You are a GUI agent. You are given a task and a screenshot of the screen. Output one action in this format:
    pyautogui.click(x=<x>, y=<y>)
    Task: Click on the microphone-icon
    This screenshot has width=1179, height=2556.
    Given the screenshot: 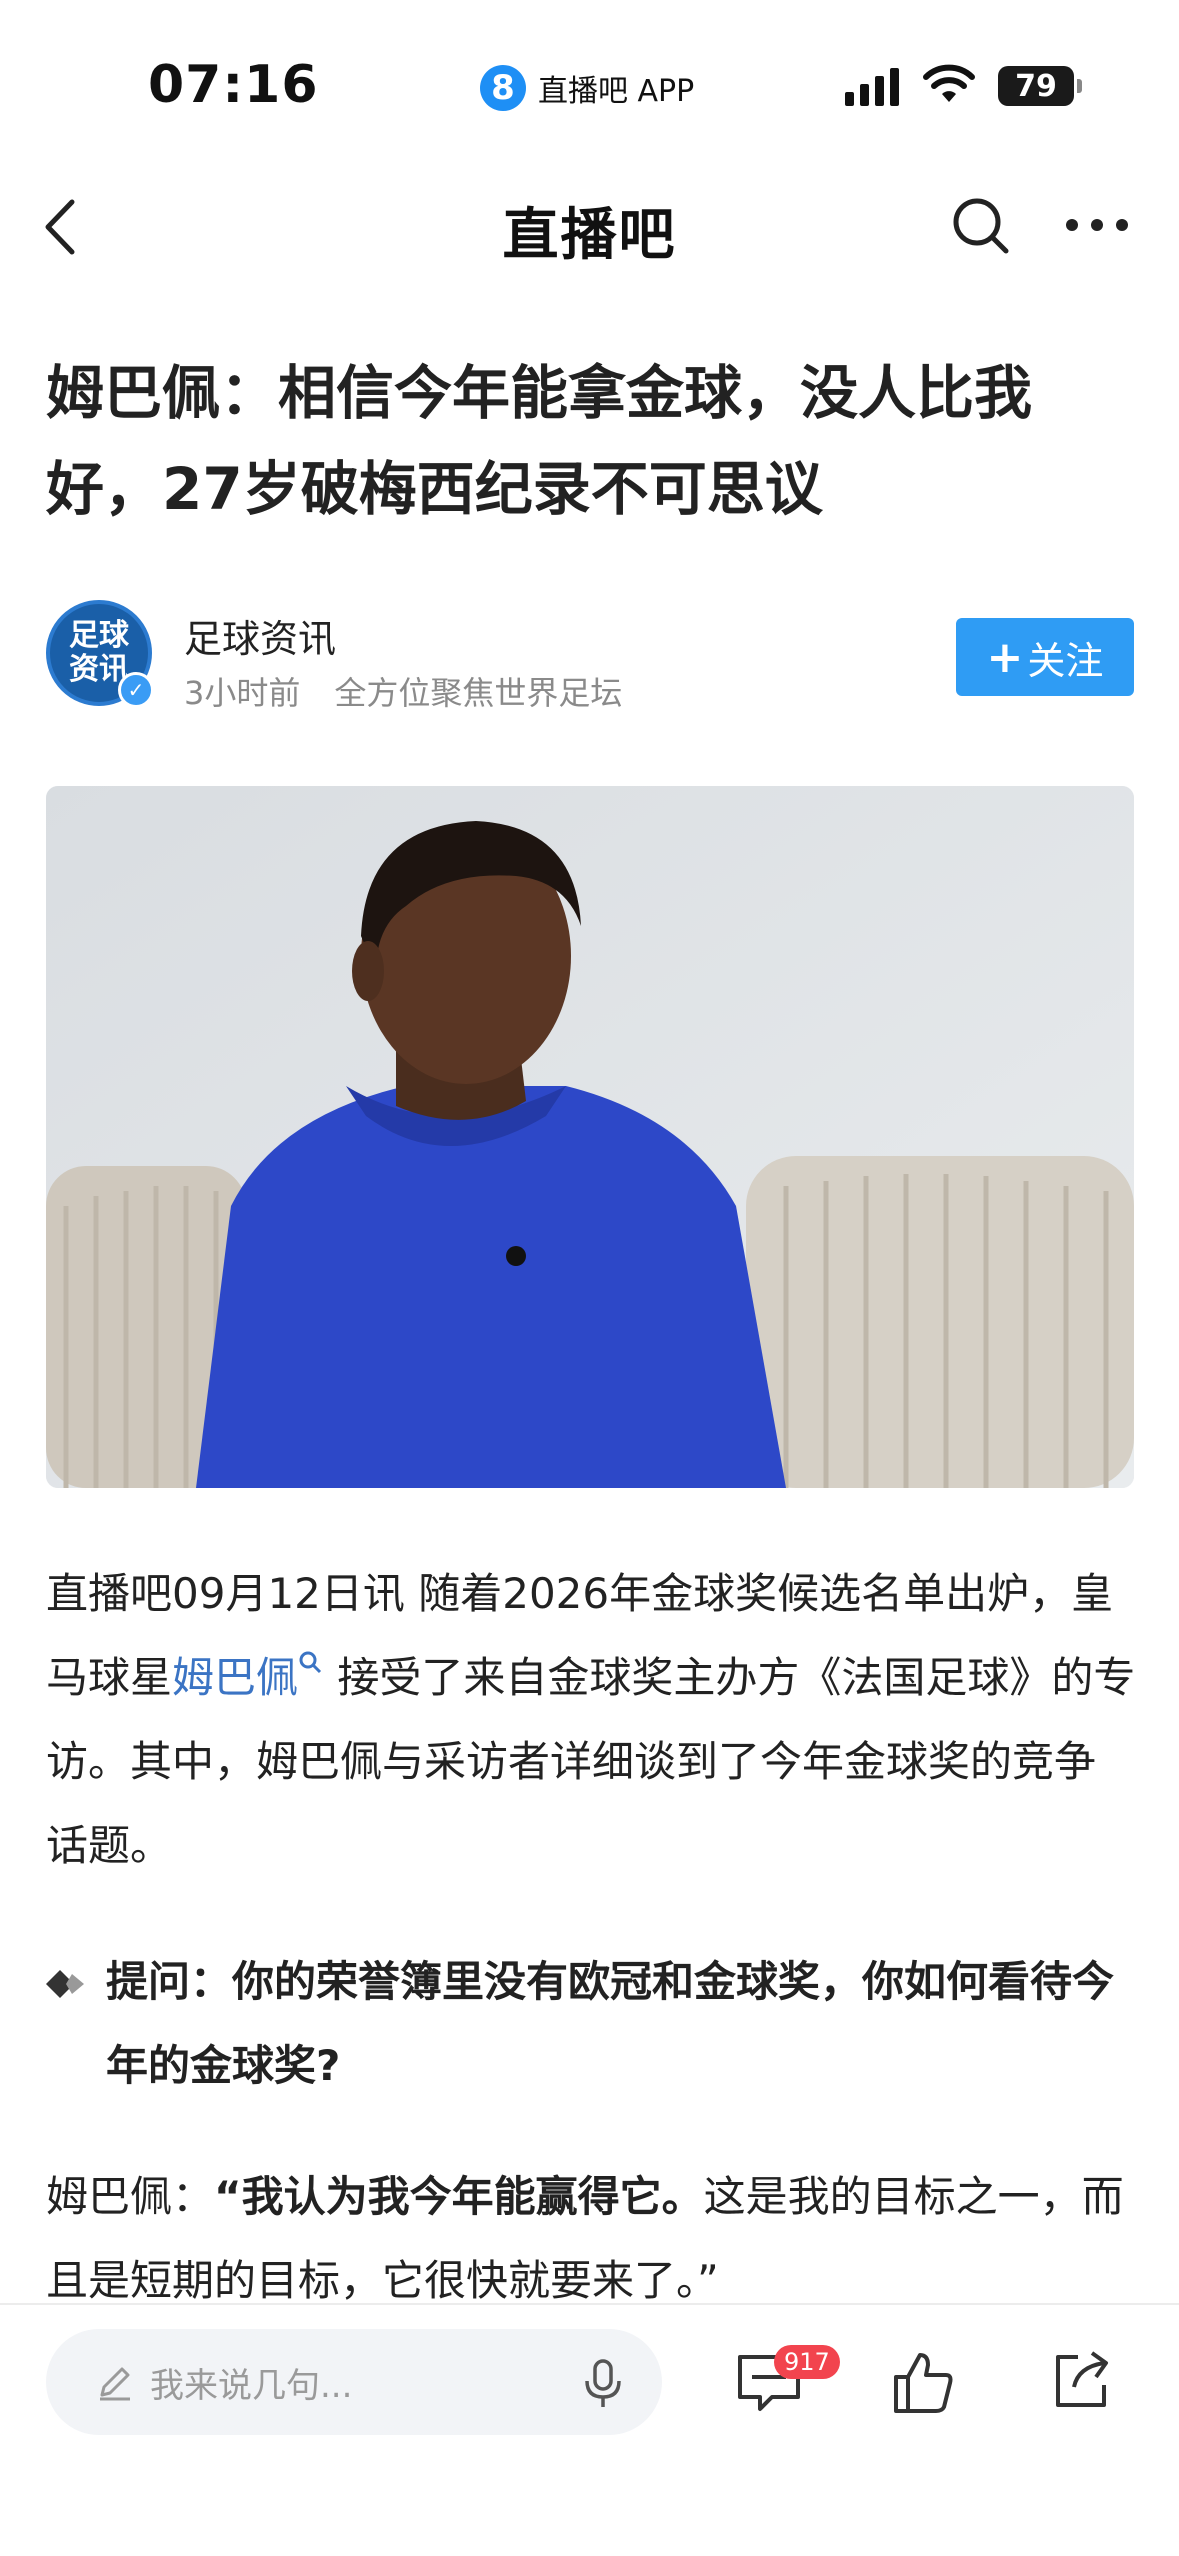 What is the action you would take?
    pyautogui.click(x=603, y=2384)
    